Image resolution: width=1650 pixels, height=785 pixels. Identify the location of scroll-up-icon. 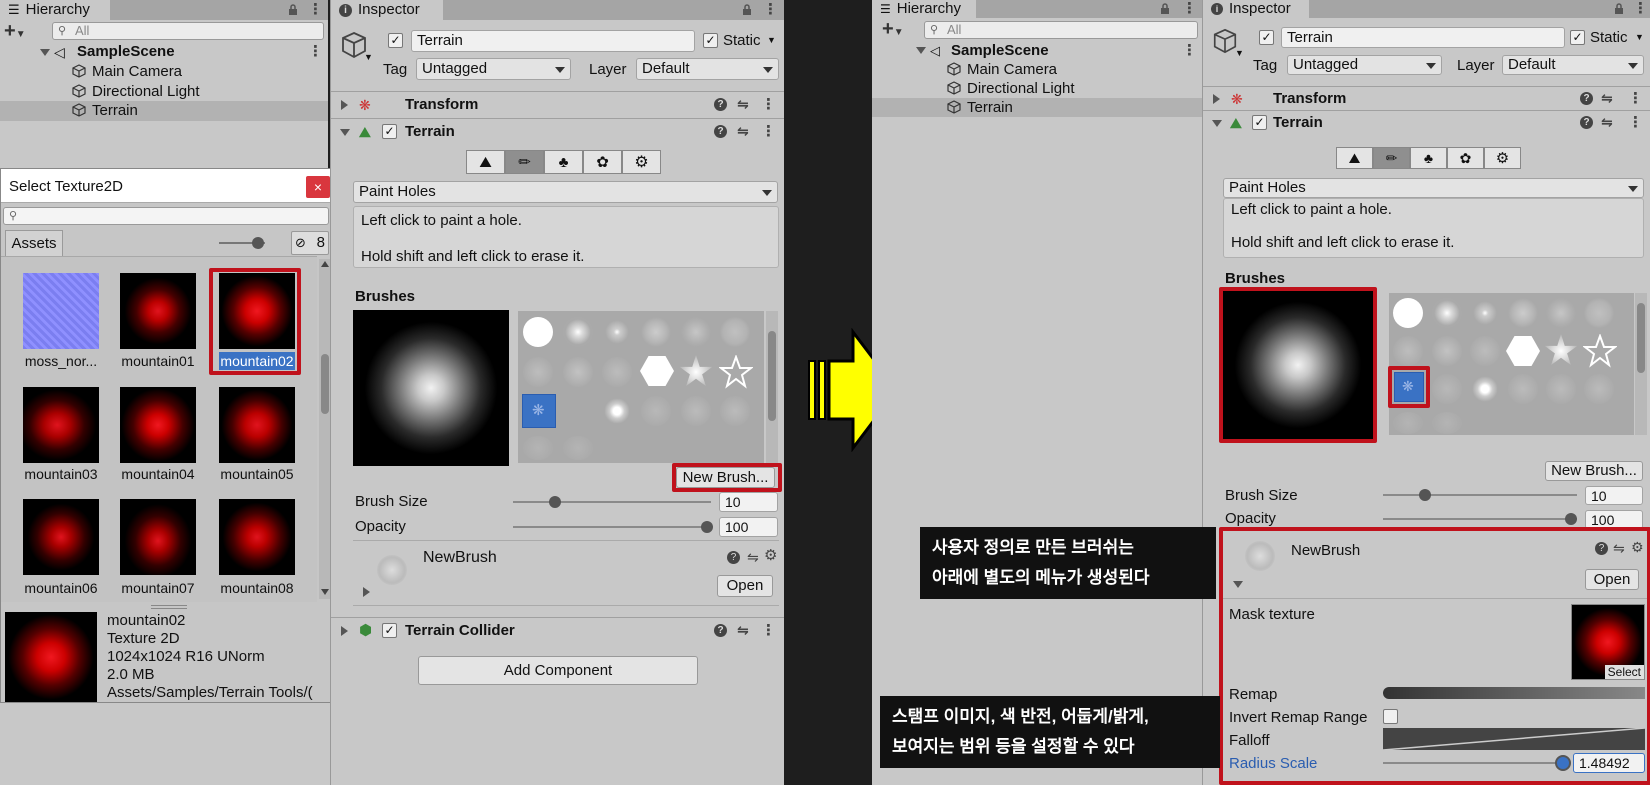
(325, 264).